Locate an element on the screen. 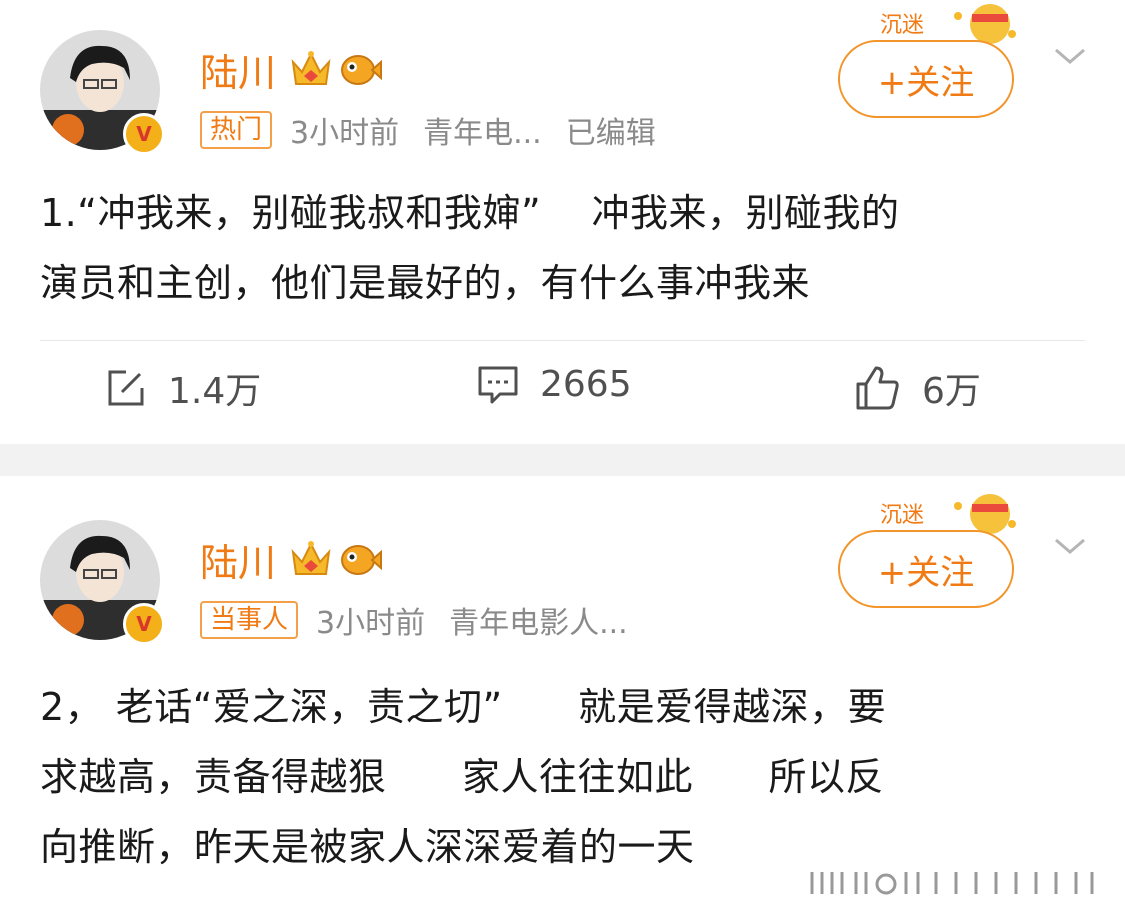 The width and height of the screenshot is (1125, 921). repost-button: 1.4万 is located at coordinates (182, 388).